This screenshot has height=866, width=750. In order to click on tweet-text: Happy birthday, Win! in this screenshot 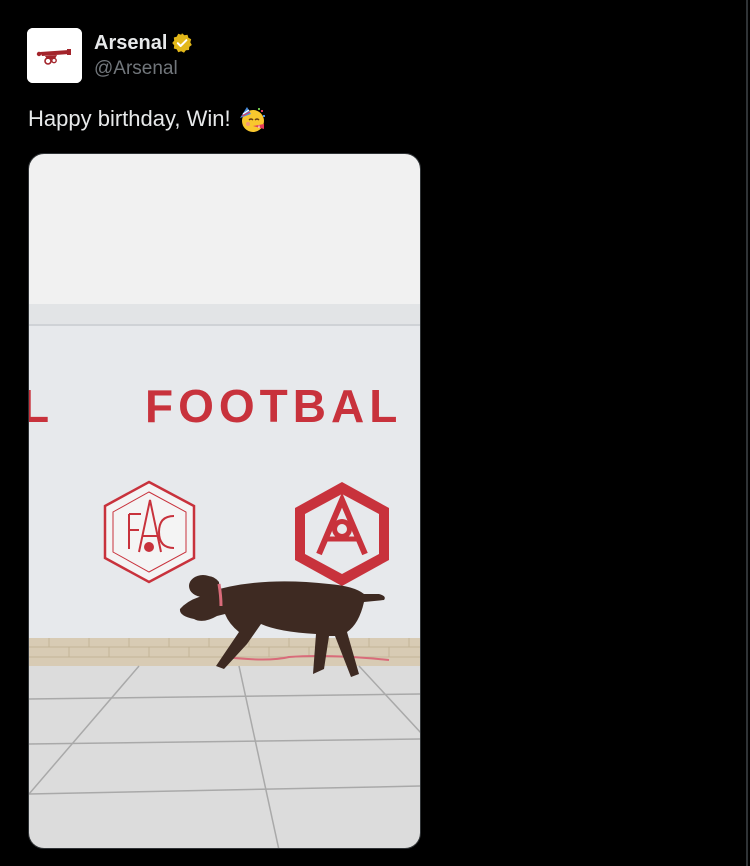, I will do `click(129, 118)`.